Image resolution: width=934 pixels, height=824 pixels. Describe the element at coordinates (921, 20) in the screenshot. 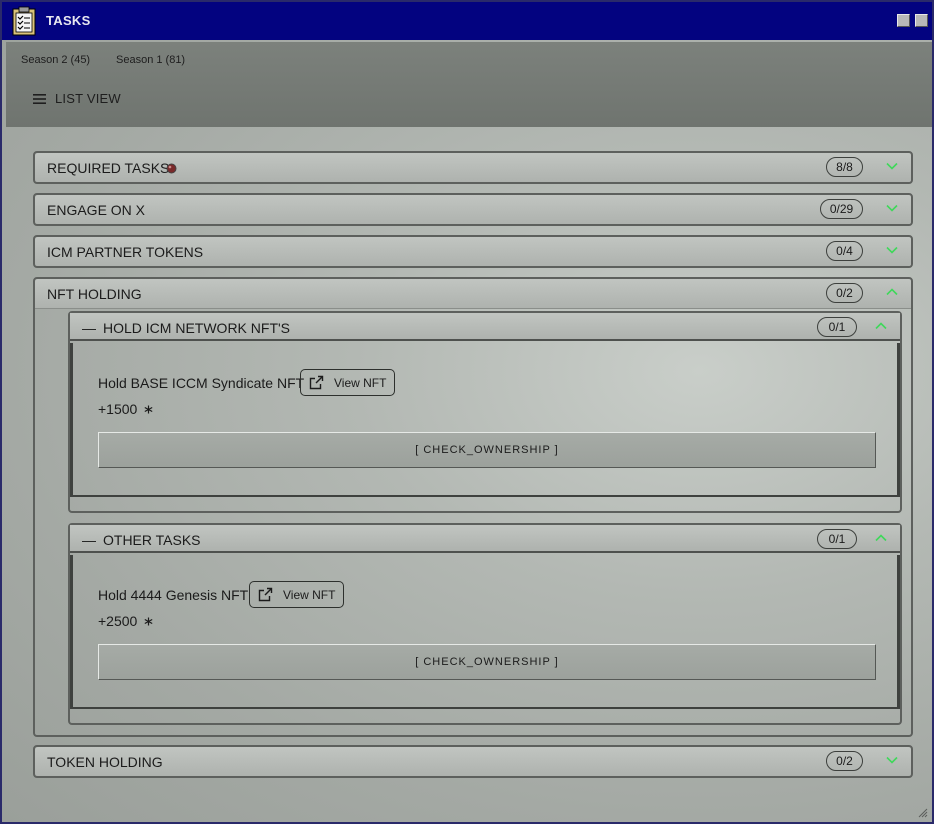

I see `maximize-button` at that location.